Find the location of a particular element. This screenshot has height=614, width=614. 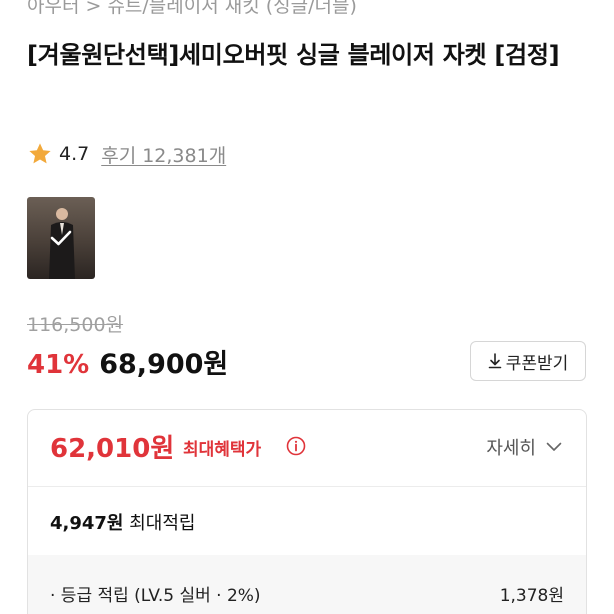

max-points-row: 4,947원 최대적립 is located at coordinates (122, 522).